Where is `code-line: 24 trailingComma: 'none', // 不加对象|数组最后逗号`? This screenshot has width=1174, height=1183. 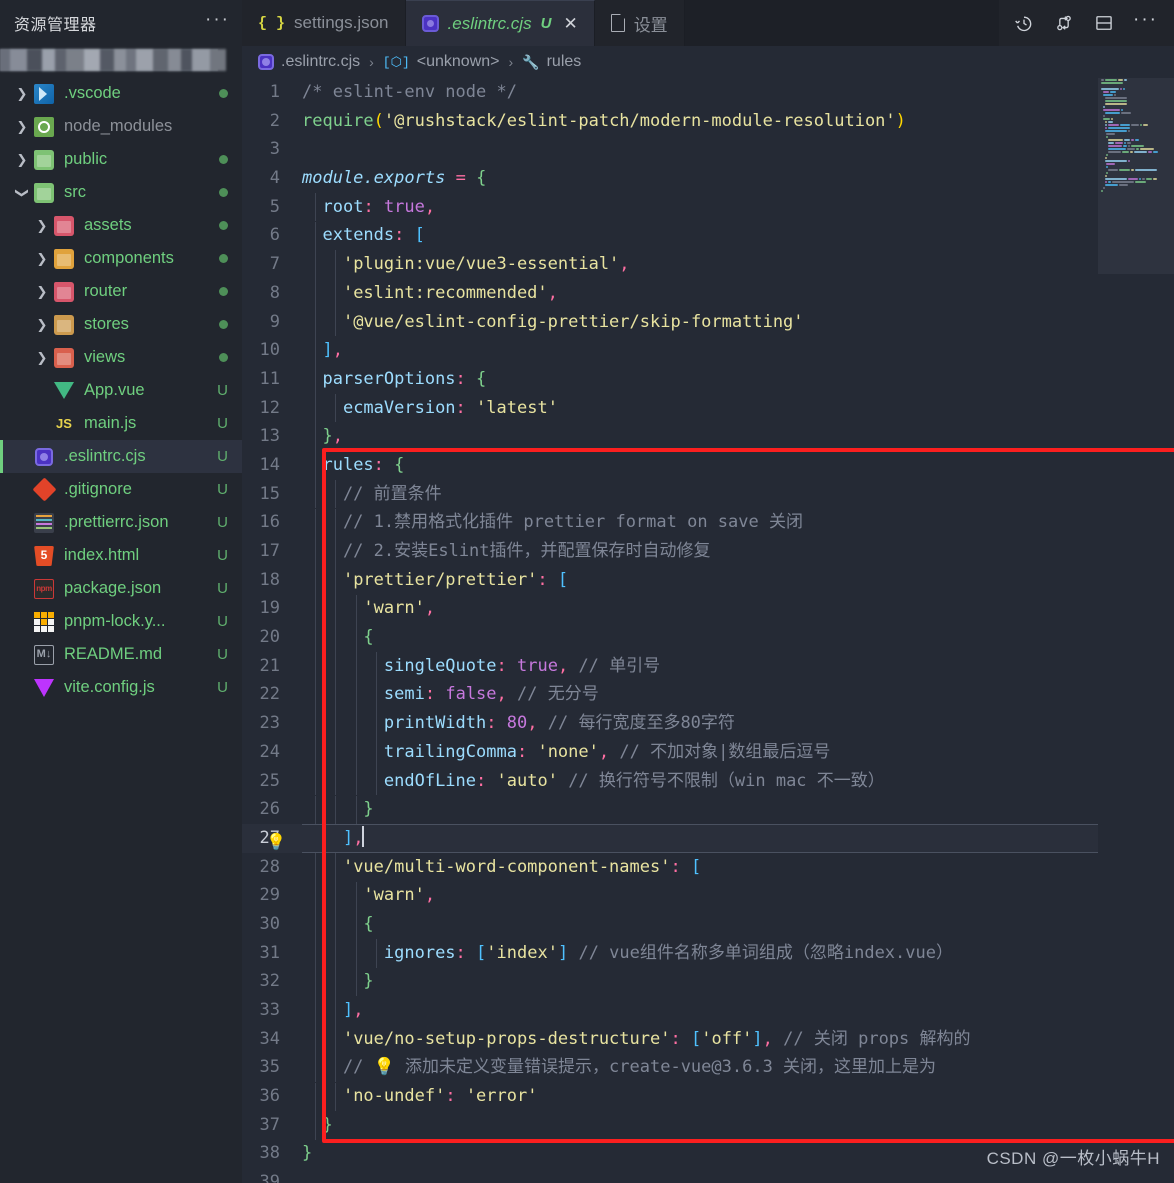 code-line: 24 trailingComma: 'none', // 不加对象|数组最后逗号 is located at coordinates (708, 752).